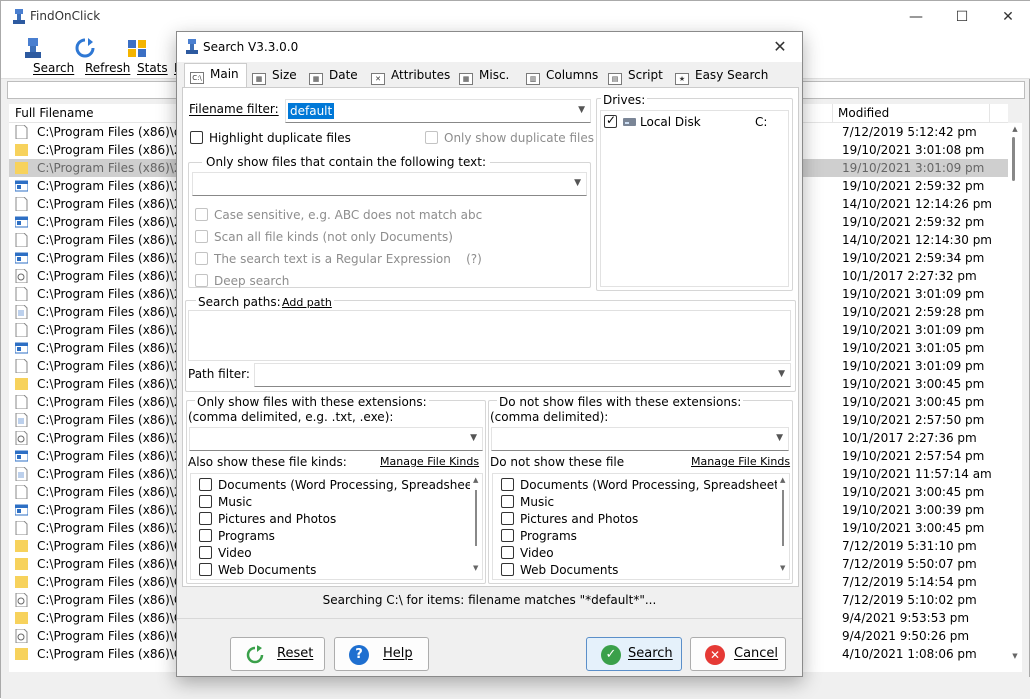 This screenshot has height=699, width=1030. Describe the element at coordinates (1007, 17) in the screenshot. I see `close-button: ✕` at that location.